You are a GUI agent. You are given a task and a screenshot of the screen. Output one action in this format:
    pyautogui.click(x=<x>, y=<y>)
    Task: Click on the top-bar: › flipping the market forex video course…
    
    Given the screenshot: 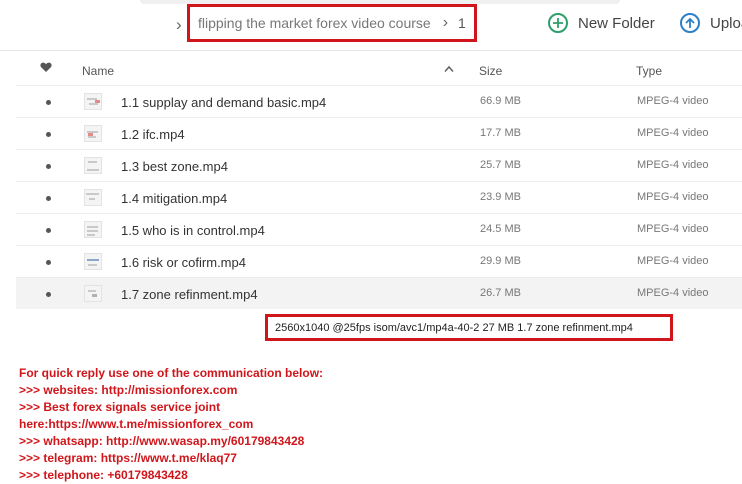 What is the action you would take?
    pyautogui.click(x=371, y=25)
    